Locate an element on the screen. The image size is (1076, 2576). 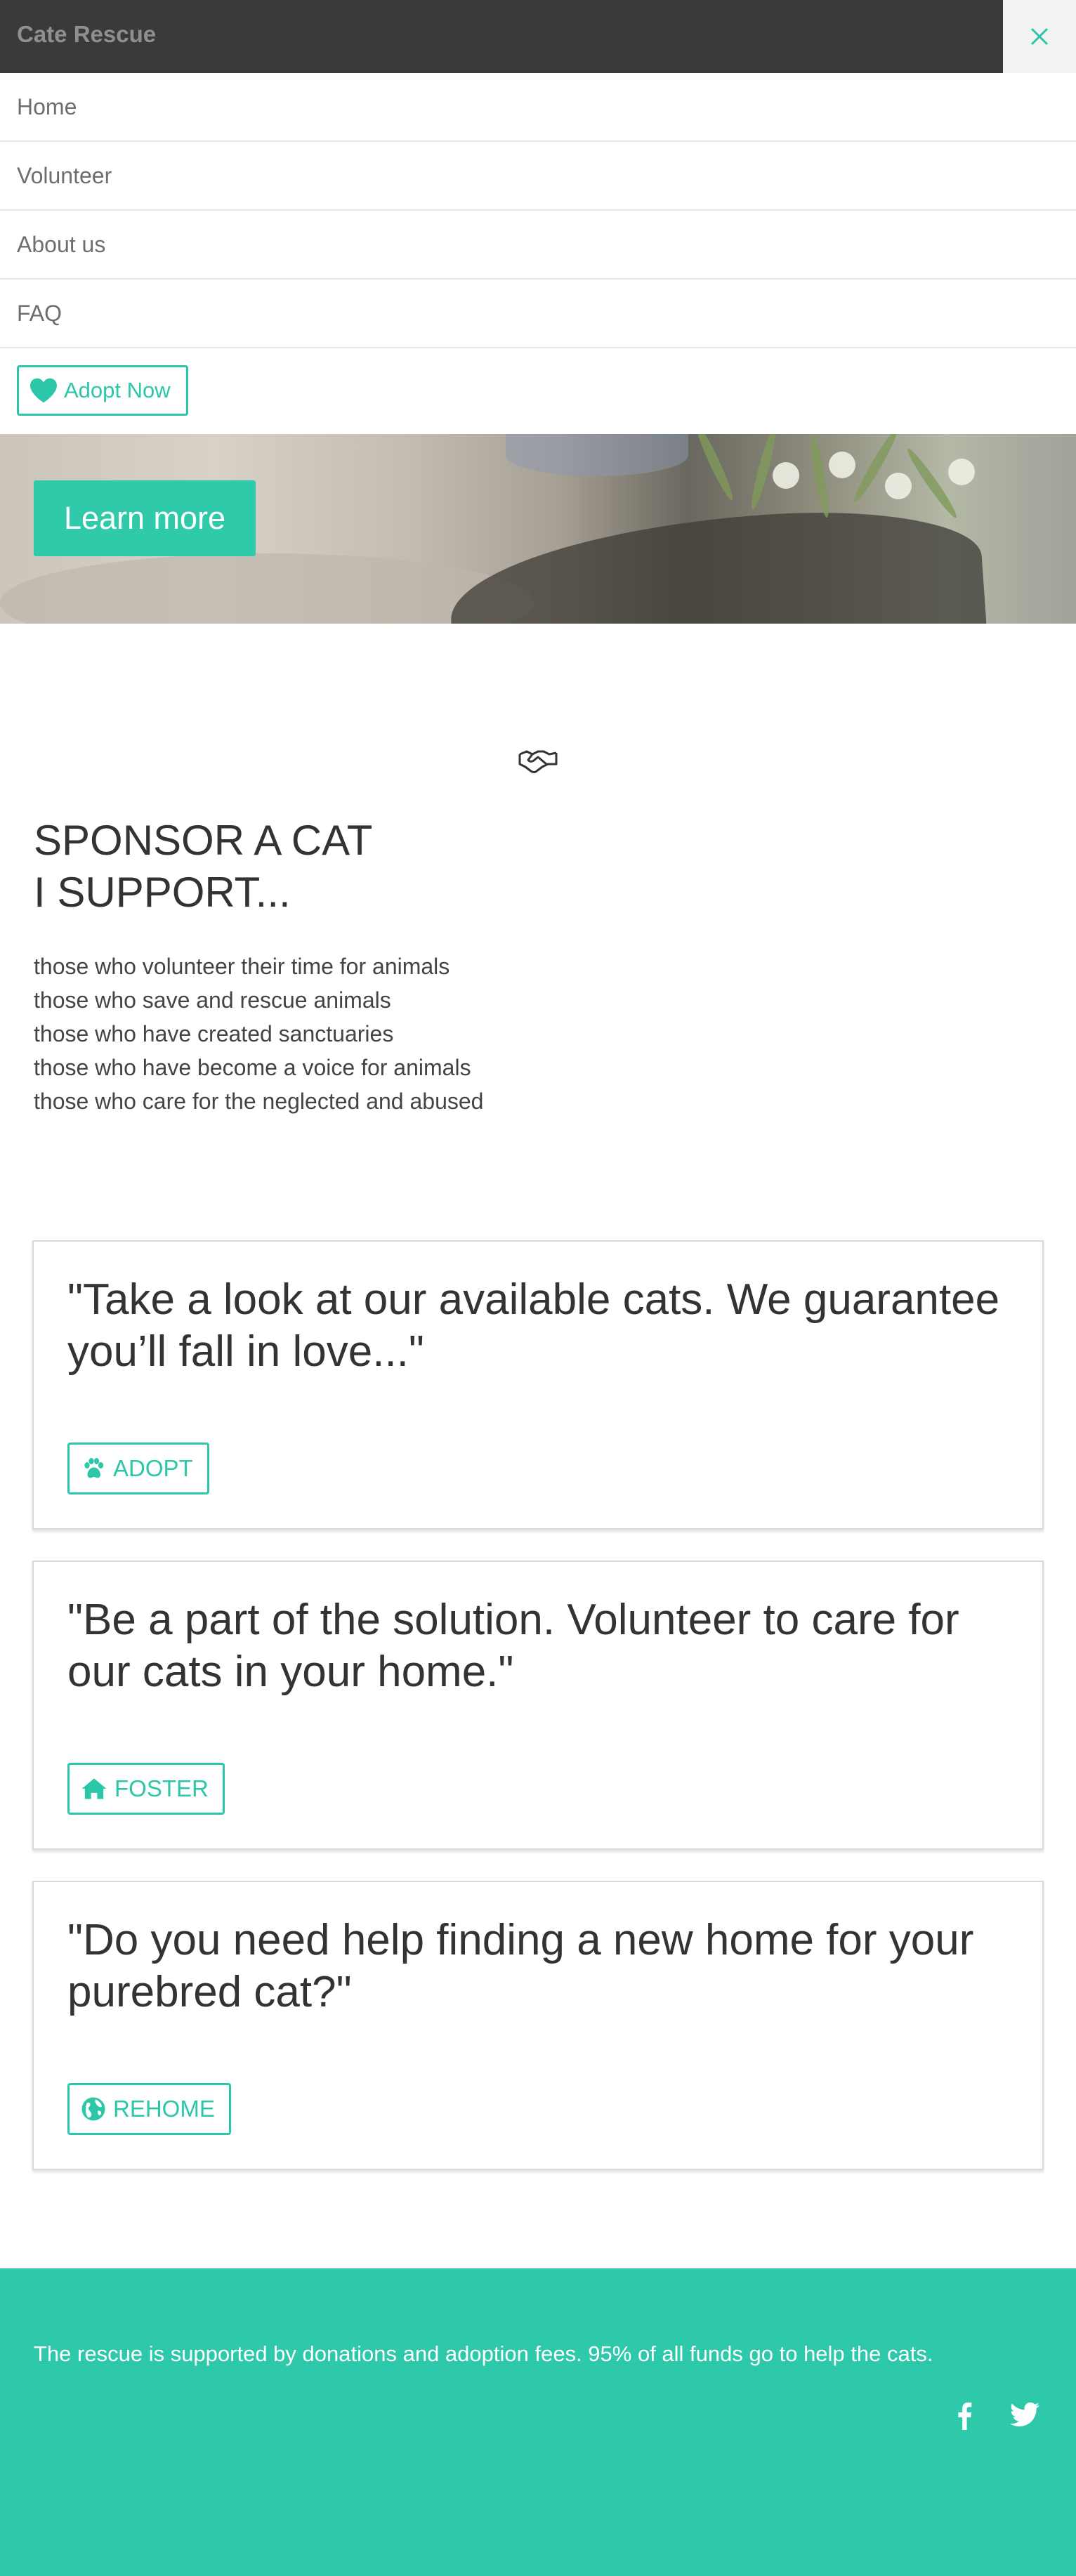
adopt-now-button: Adopt Now is located at coordinates (102, 390).